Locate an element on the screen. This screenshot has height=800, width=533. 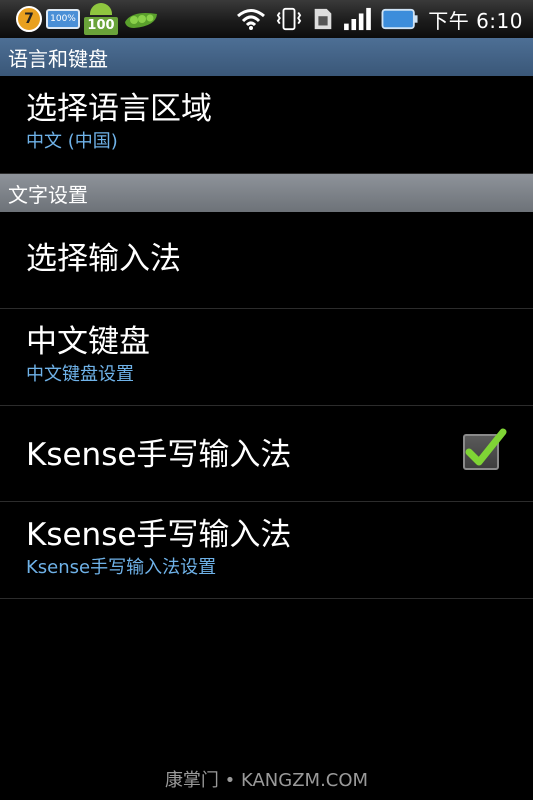
battery-mini-icon: 100% is located at coordinates (63, 19).